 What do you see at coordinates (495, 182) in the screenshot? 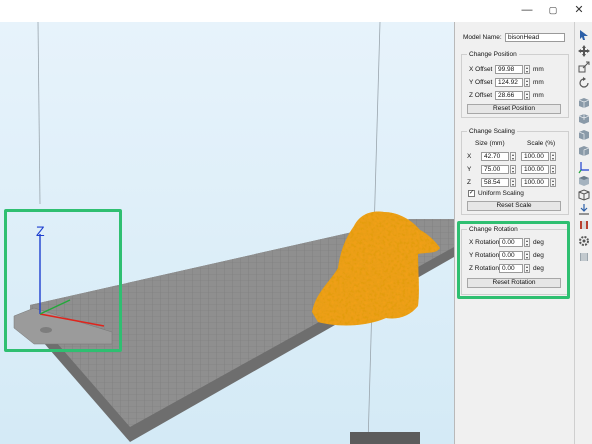
I see `size-z-input: 58.54` at bounding box center [495, 182].